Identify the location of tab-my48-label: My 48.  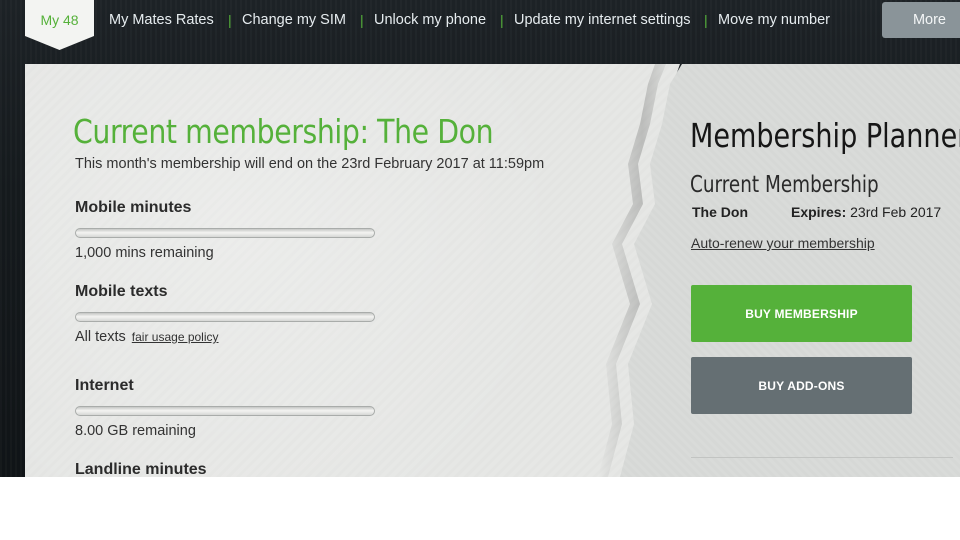
(59, 20).